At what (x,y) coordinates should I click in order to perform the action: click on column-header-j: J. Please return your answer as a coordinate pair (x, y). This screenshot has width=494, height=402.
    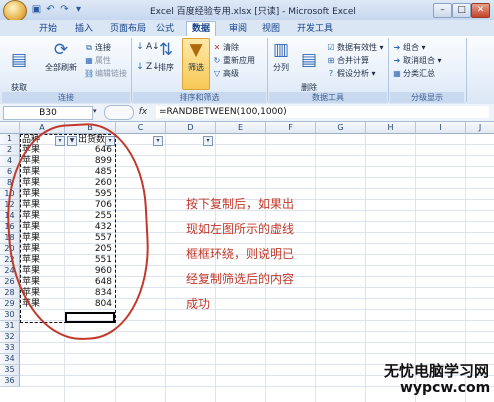
    Looking at the image, I should click on (480, 128).